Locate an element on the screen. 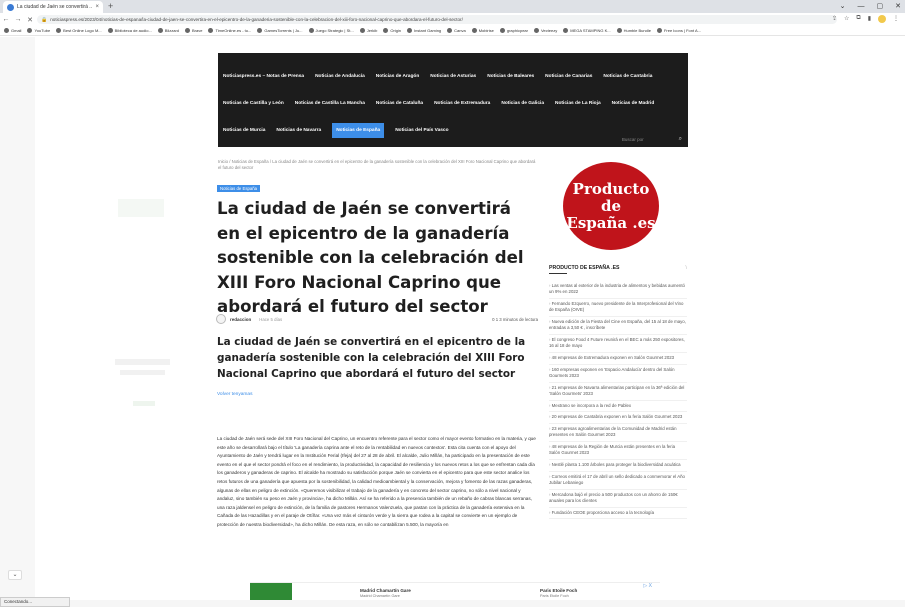 This screenshot has height=607, width=905. menu-item: Noticias de Aragón is located at coordinates (398, 76).